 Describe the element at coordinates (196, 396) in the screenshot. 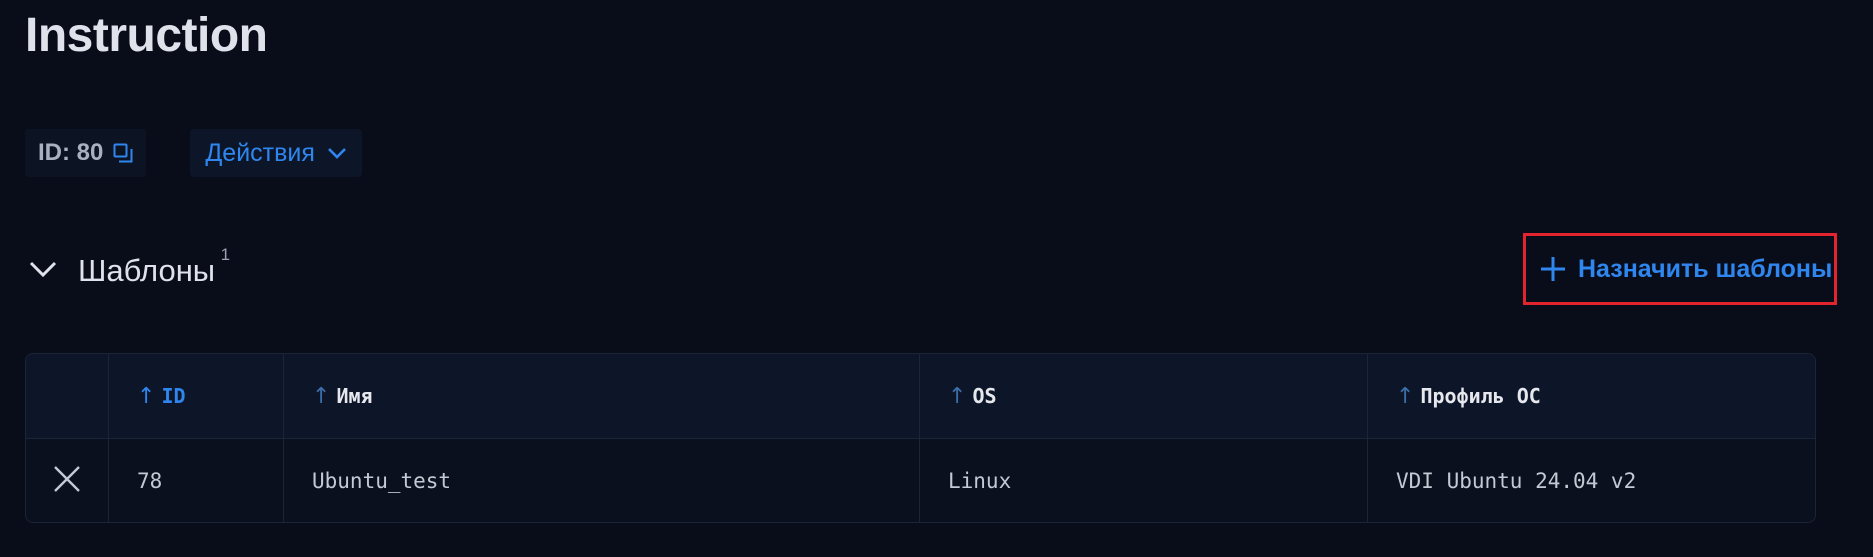

I see `column-header-id: ↑ ID` at that location.